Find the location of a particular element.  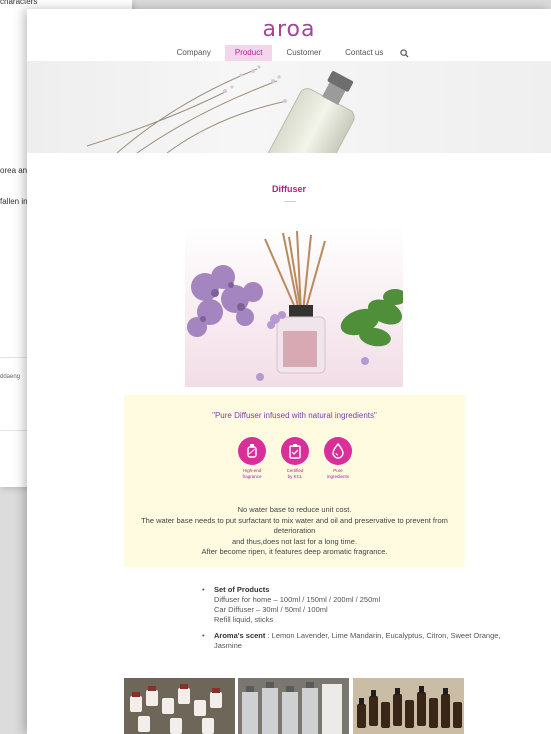

nav-customer: Customer is located at coordinates (303, 53).